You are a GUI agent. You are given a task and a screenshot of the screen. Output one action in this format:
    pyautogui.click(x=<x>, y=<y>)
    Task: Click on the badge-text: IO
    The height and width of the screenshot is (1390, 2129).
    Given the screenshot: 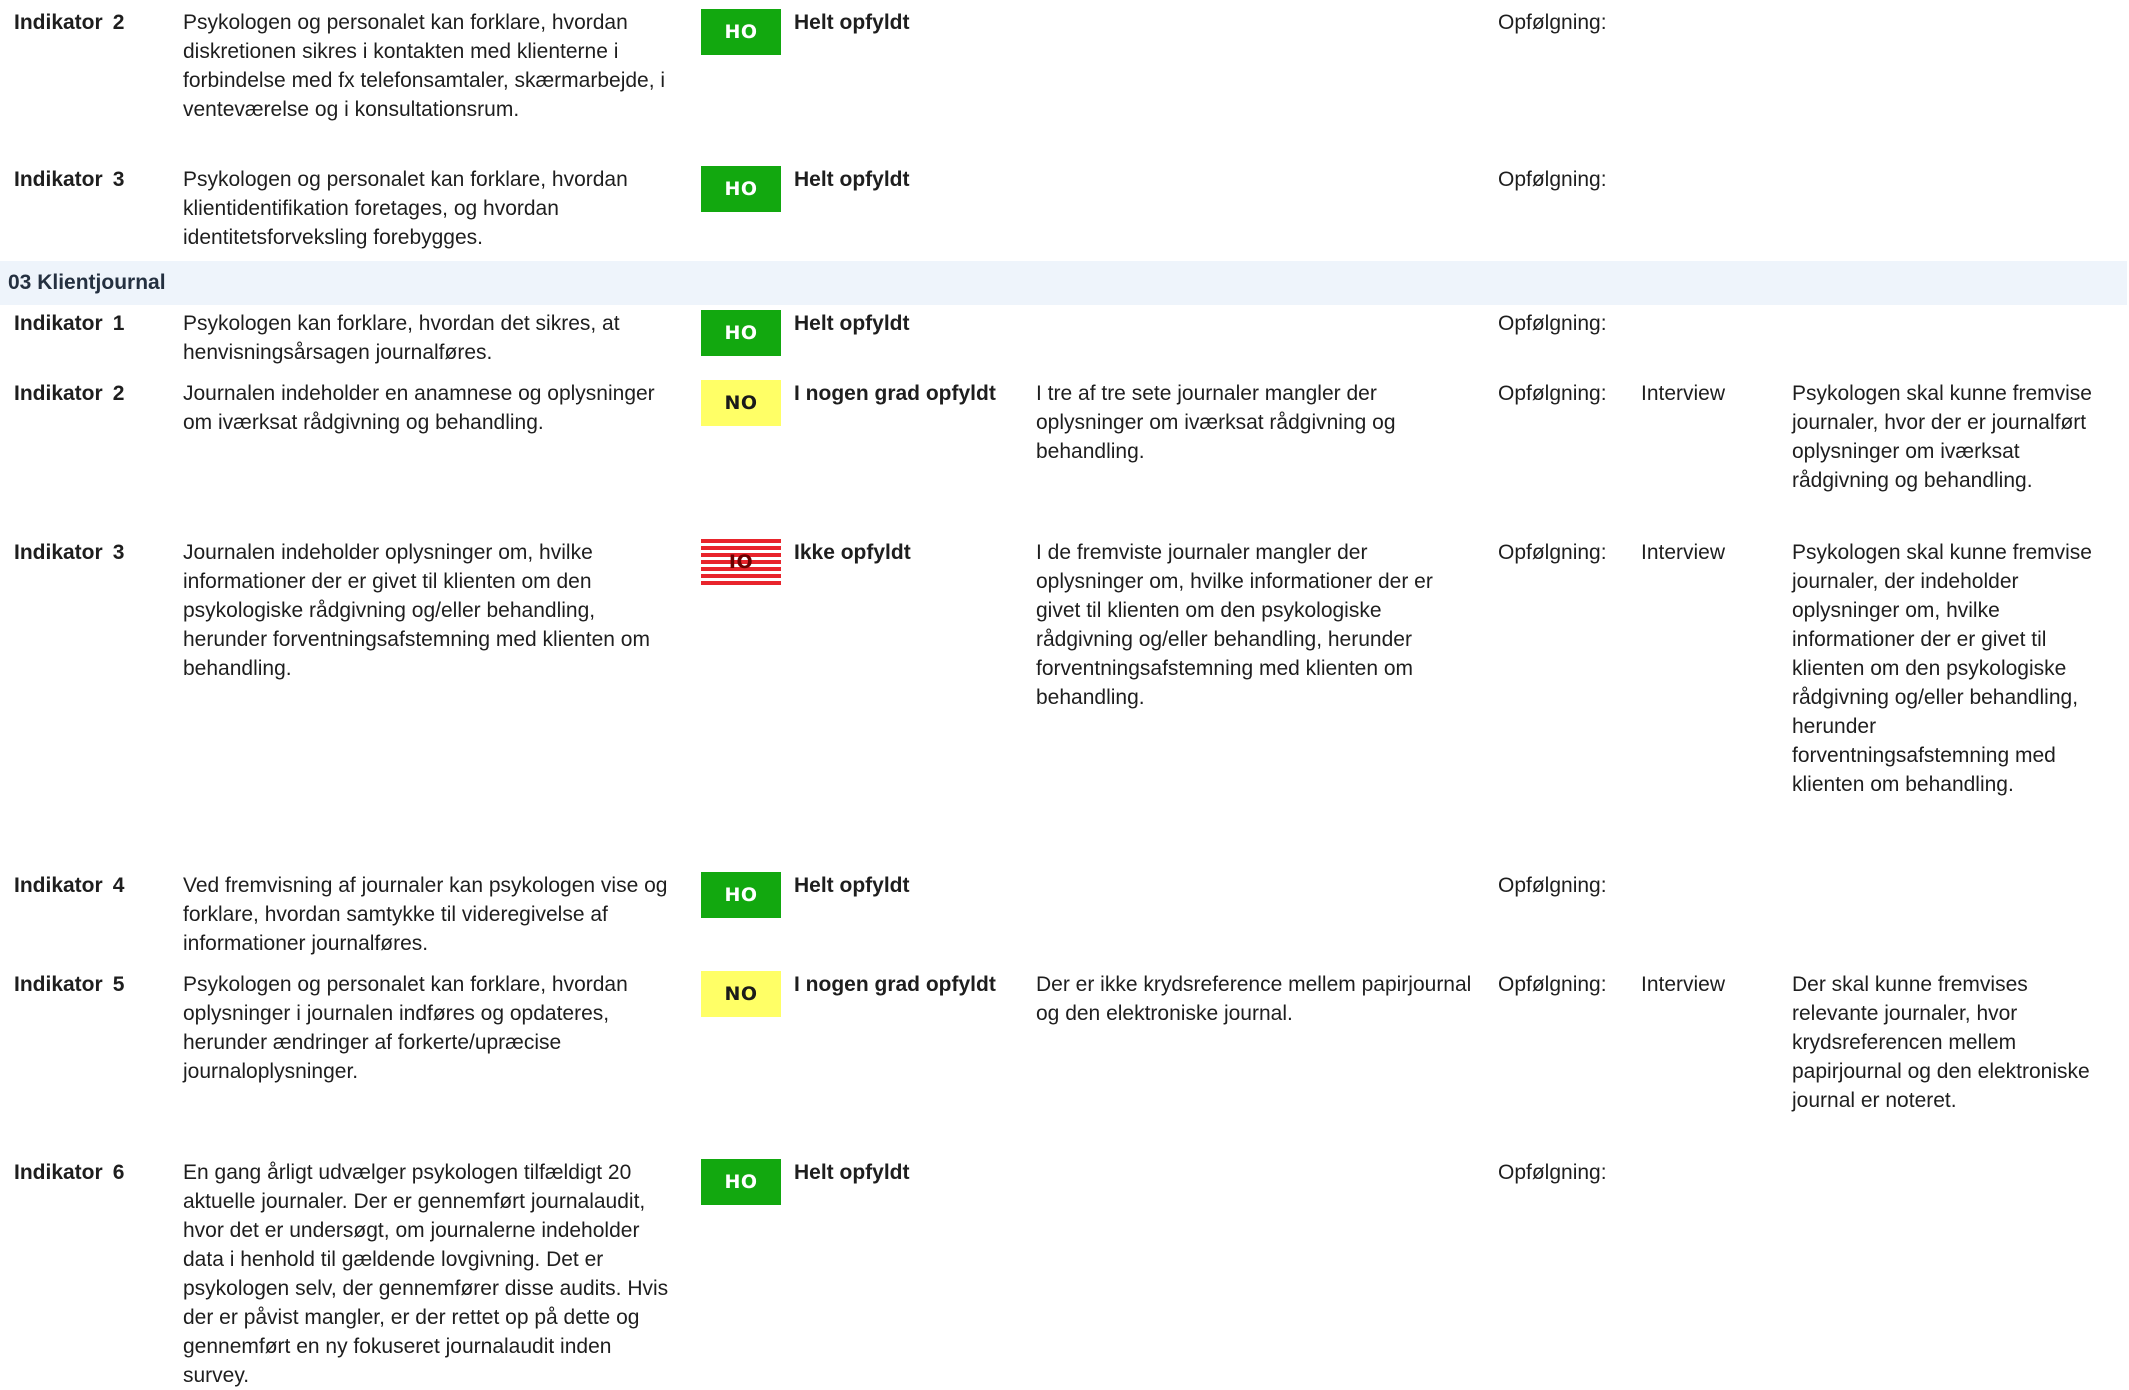 What is the action you would take?
    pyautogui.click(x=741, y=562)
    